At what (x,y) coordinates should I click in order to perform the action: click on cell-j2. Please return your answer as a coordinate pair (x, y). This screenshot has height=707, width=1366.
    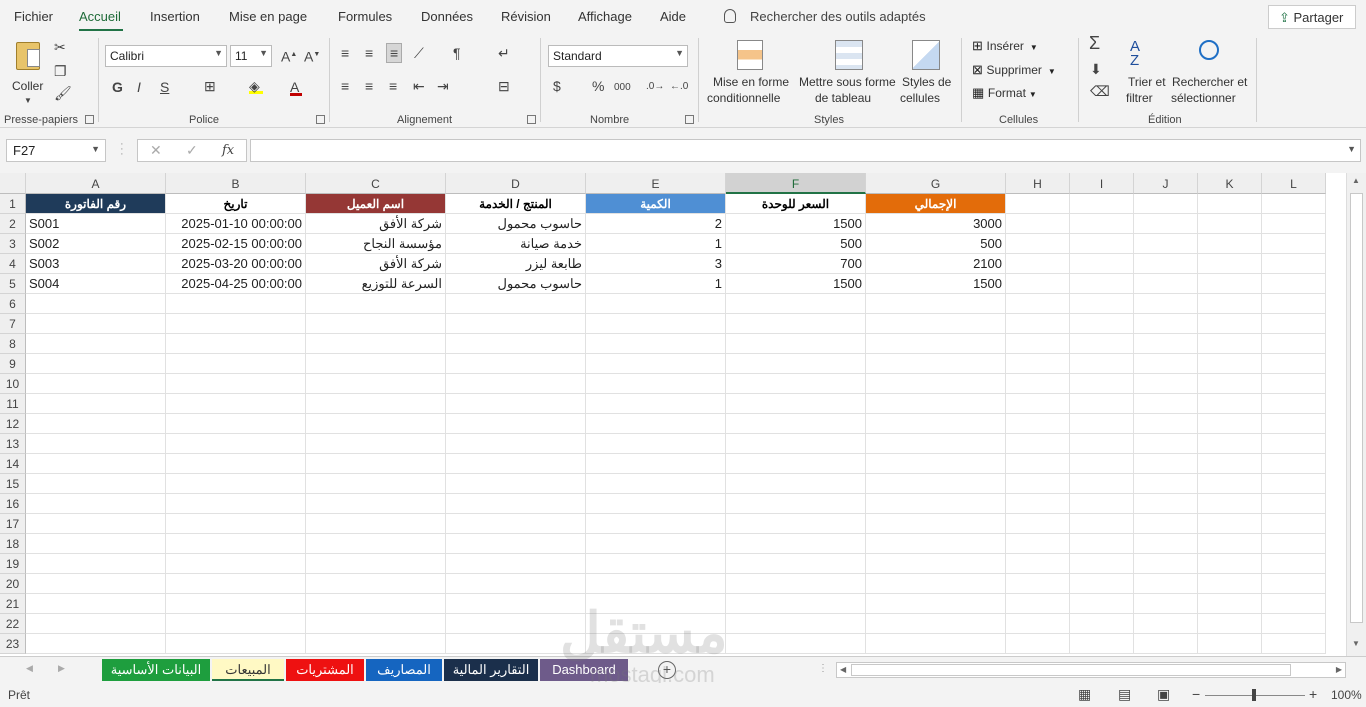
    Looking at the image, I should click on (1166, 224).